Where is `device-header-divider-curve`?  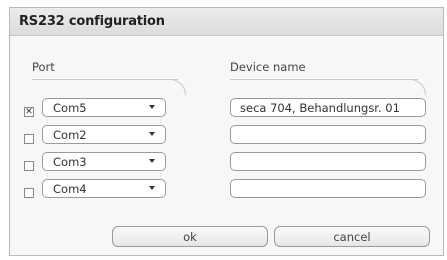
device-header-divider-curve is located at coordinates (418, 87).